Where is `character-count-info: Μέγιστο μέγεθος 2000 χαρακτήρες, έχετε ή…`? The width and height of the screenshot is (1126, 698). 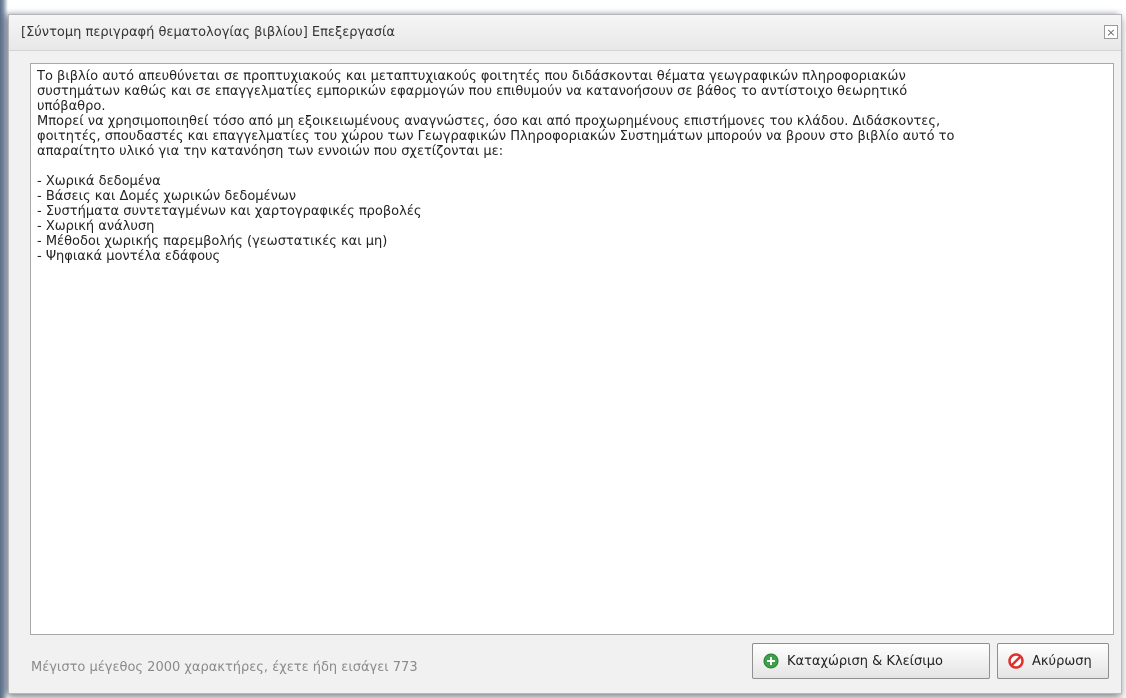 character-count-info: Μέγιστο μέγεθος 2000 χαρακτήρες, έχετε ή… is located at coordinates (224, 667).